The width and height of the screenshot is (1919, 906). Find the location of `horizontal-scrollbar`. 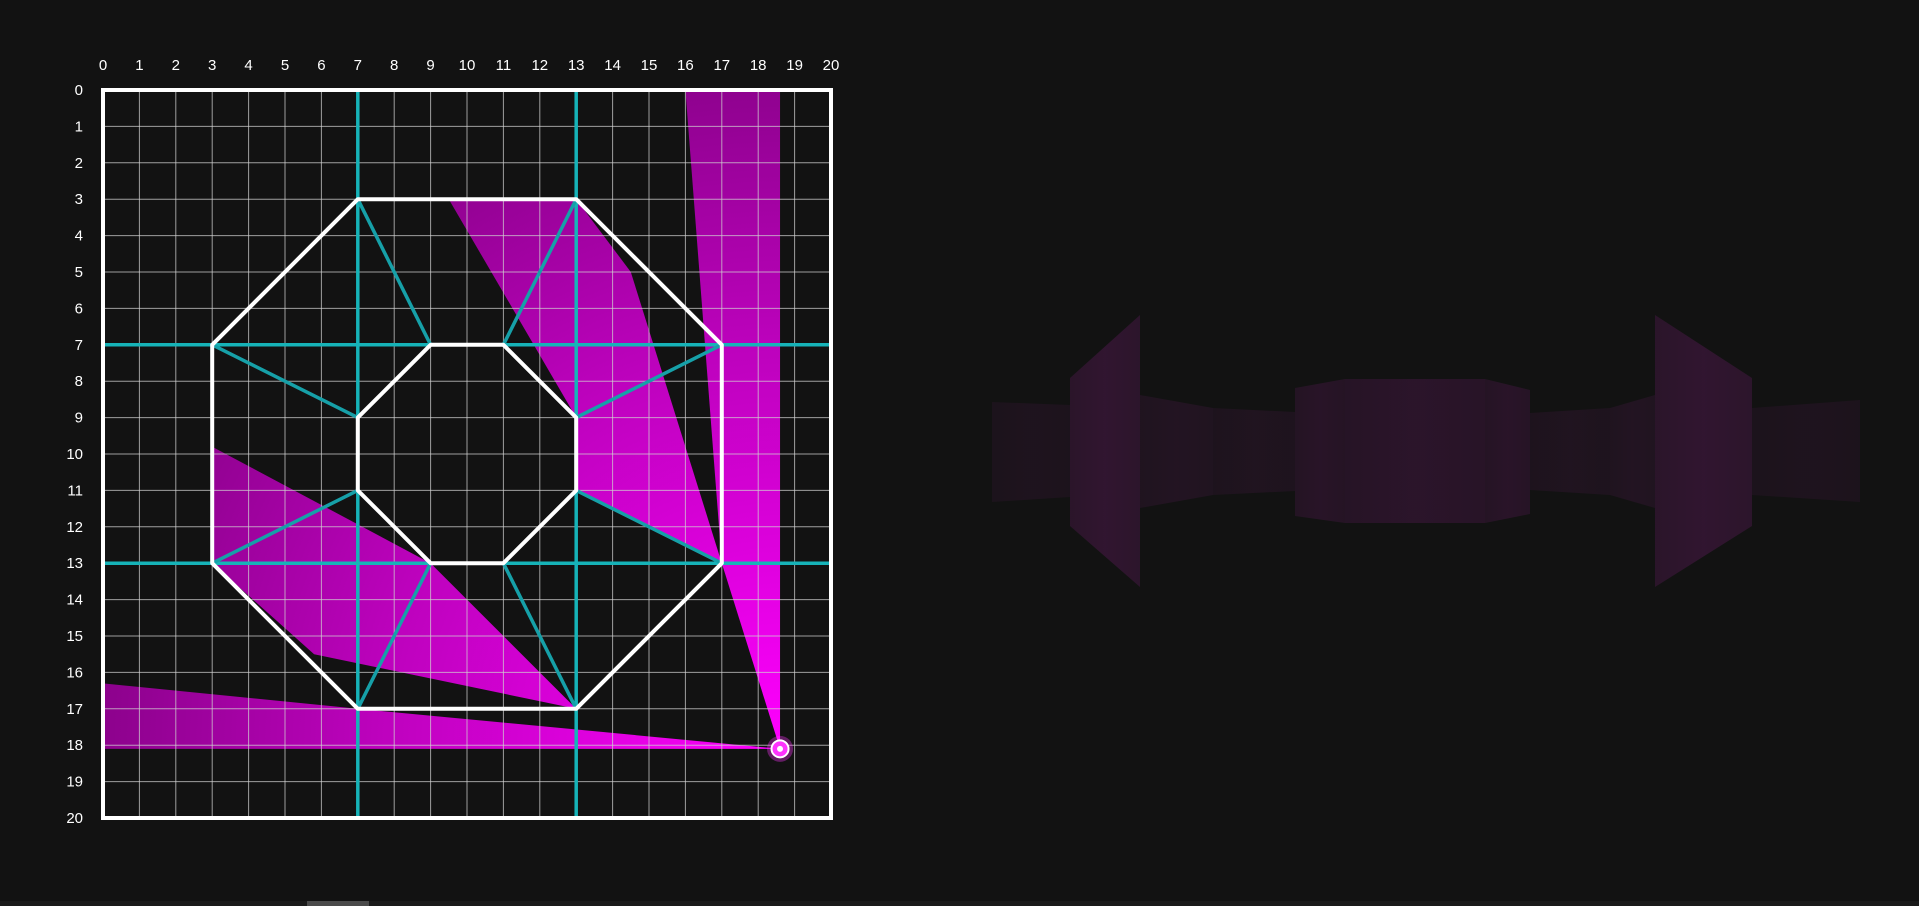

horizontal-scrollbar is located at coordinates (959, 903).